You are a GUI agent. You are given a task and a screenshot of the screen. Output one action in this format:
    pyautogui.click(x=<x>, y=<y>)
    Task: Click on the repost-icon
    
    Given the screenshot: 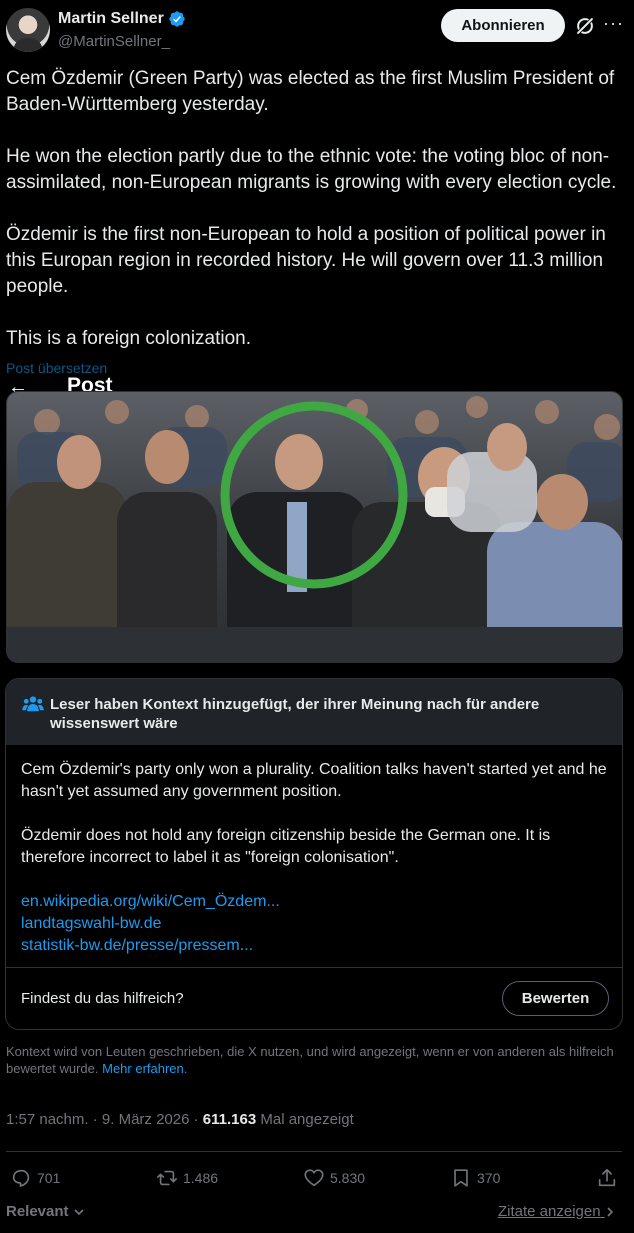 What is the action you would take?
    pyautogui.click(x=167, y=1178)
    